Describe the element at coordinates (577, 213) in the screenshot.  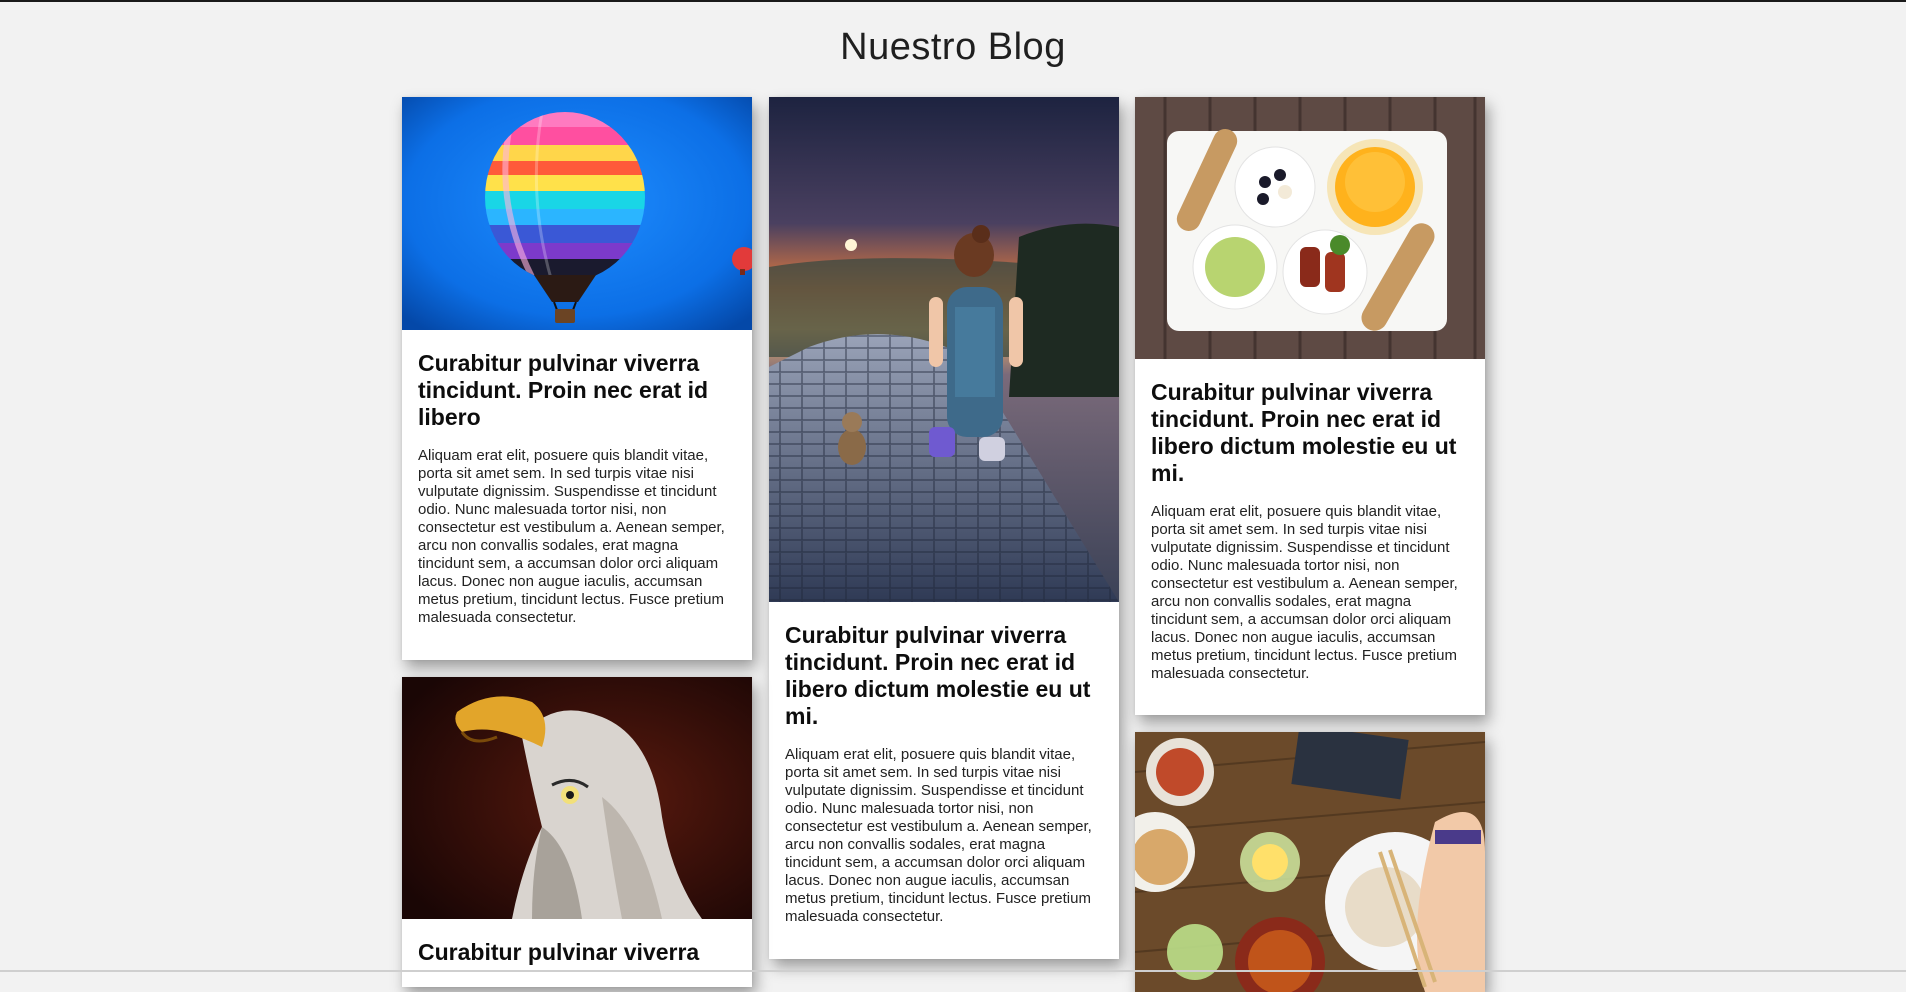
I see `post-image-balloon` at that location.